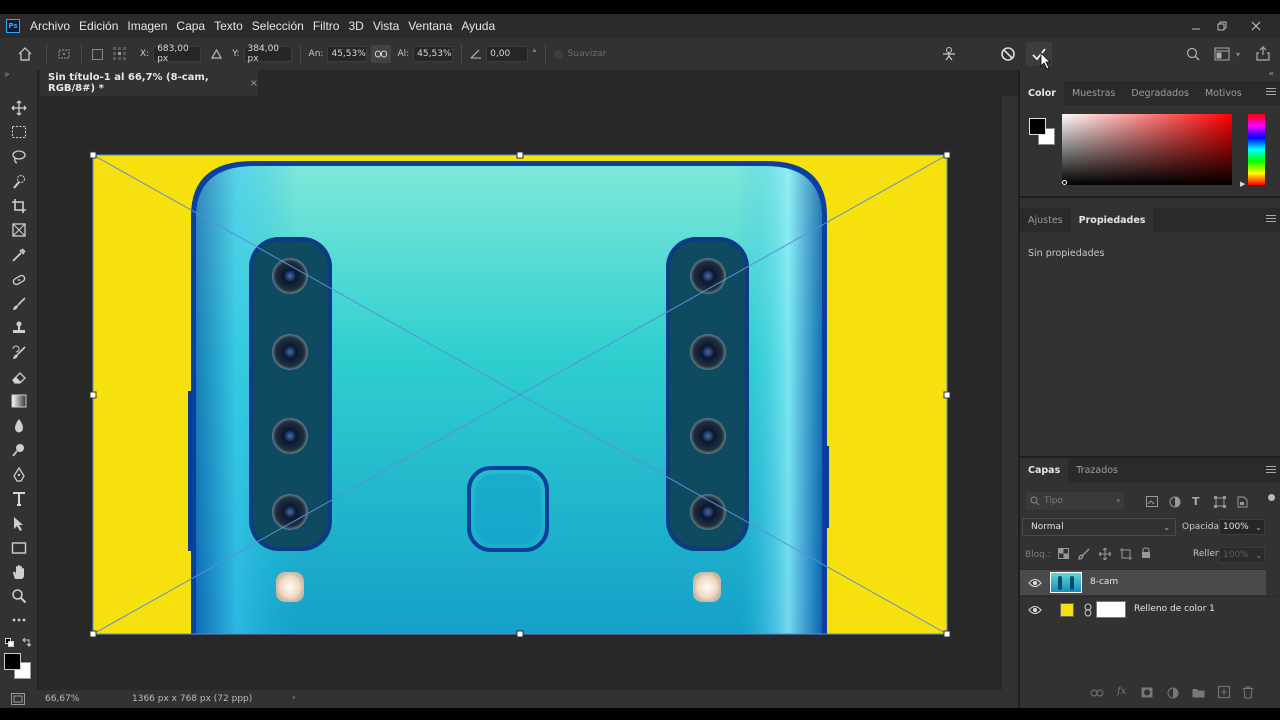  Describe the element at coordinates (1242, 527) in the screenshot. I see `opacity-input: 100% ⌄` at that location.